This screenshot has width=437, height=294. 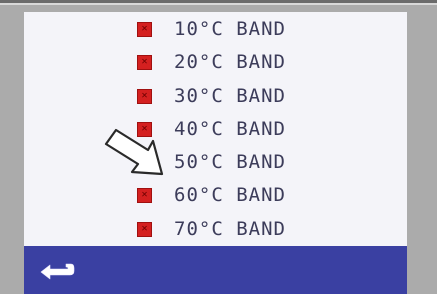 What do you see at coordinates (215, 270) in the screenshot?
I see `bottom-toolbar` at bounding box center [215, 270].